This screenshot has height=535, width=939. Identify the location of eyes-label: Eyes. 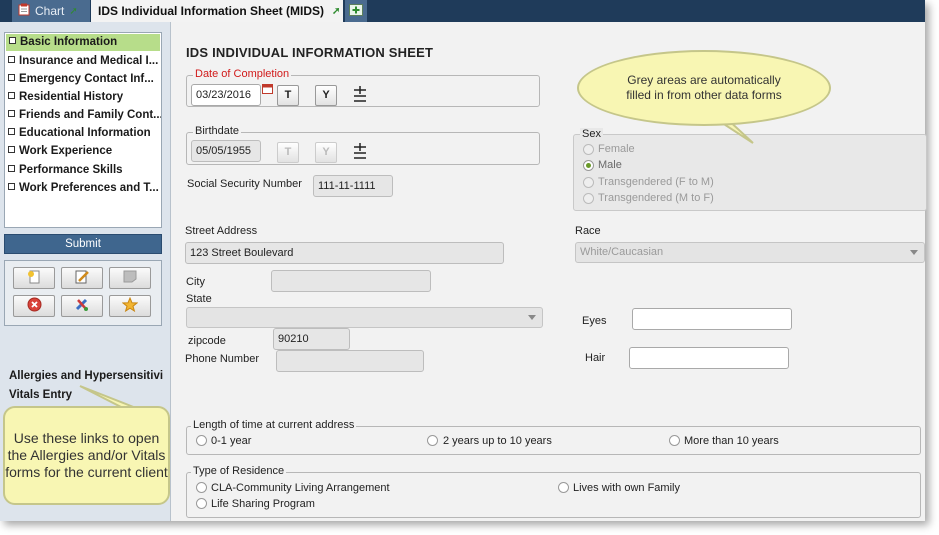
(594, 321).